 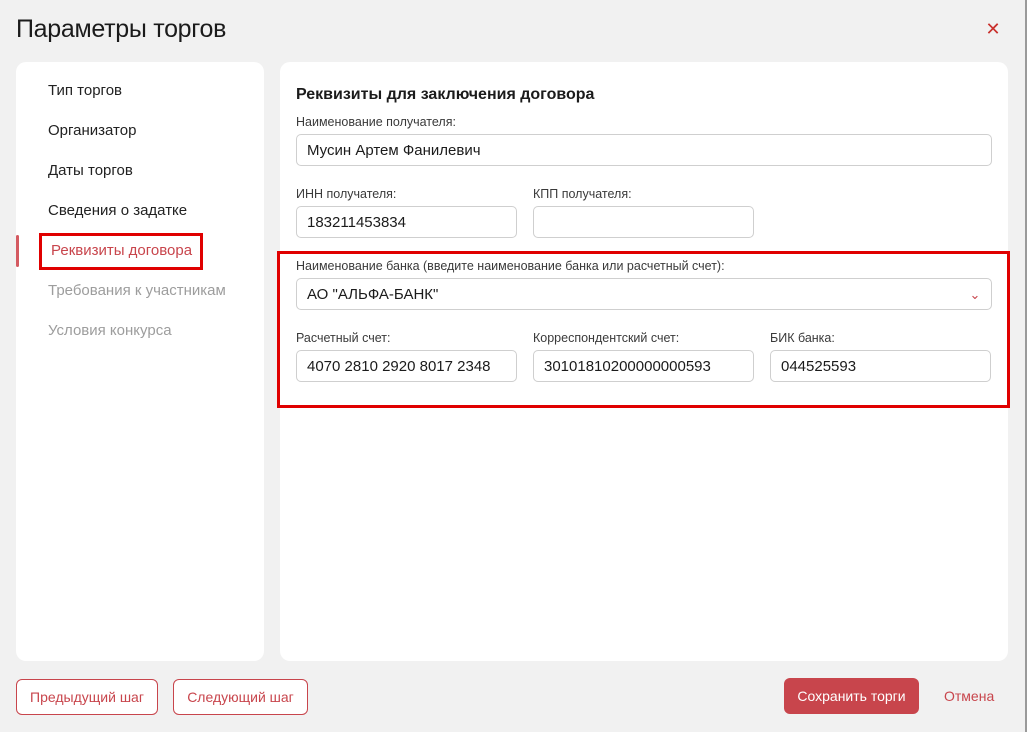 I want to click on active-step-indicator, so click(x=17, y=251).